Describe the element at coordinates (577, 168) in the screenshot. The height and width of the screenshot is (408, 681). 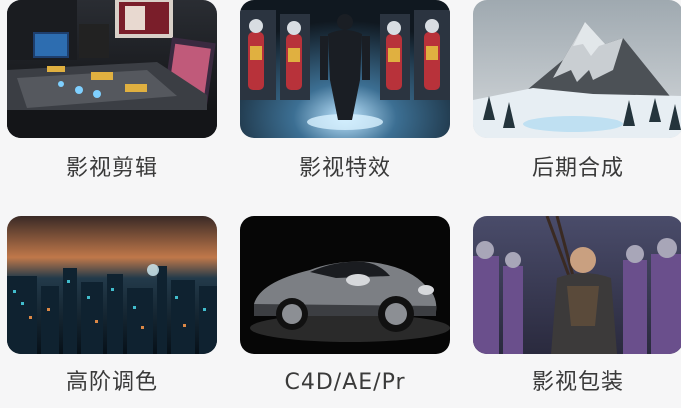
I see `service-label-compositing: 后期合成` at that location.